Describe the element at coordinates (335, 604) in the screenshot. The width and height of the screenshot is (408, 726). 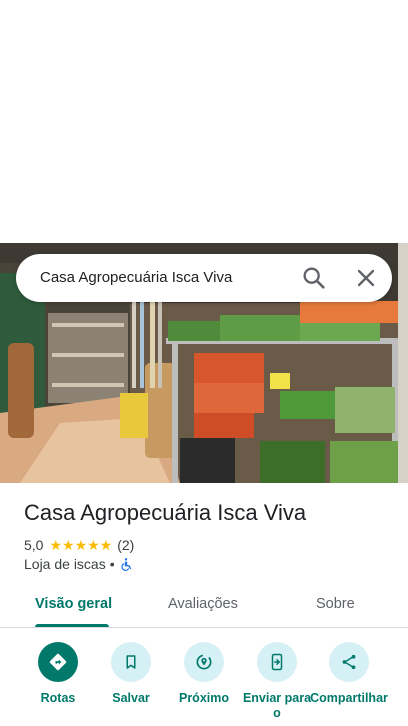
I see `tab-about: Sobre` at that location.